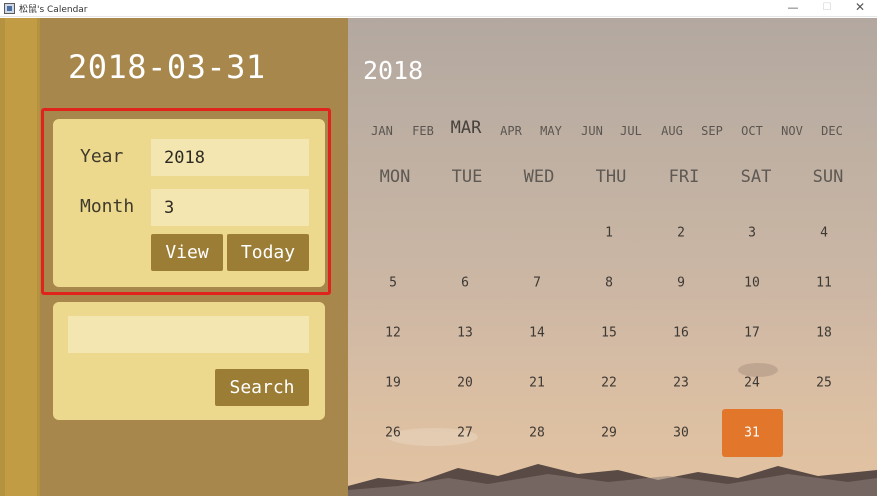 The image size is (877, 496). Describe the element at coordinates (539, 177) in the screenshot. I see `weekday-wed: WED` at that location.